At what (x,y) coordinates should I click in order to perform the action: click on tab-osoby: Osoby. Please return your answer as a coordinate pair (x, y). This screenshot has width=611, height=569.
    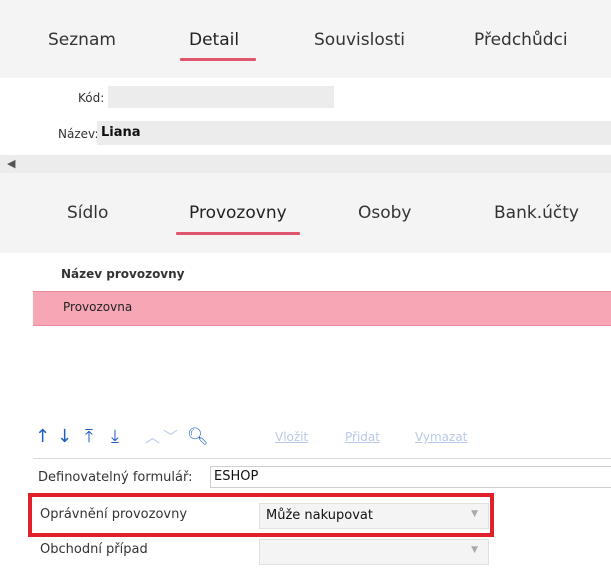
    Looking at the image, I should click on (385, 213).